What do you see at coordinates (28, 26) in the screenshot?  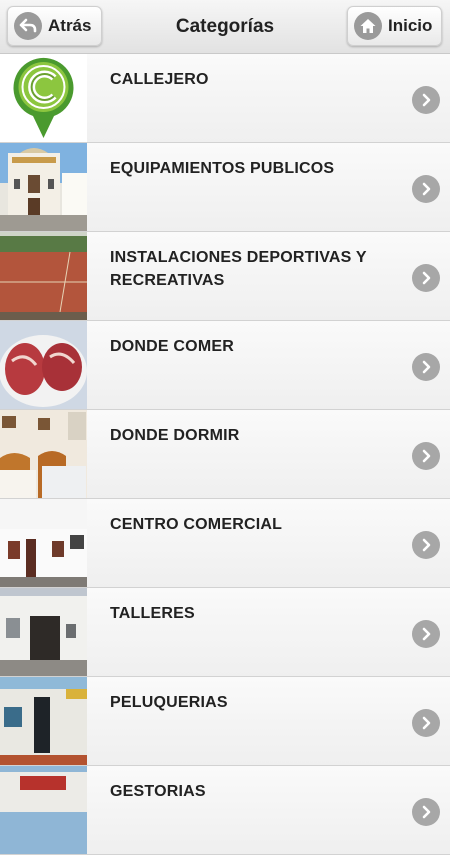 I see `arrow-left-icon` at bounding box center [28, 26].